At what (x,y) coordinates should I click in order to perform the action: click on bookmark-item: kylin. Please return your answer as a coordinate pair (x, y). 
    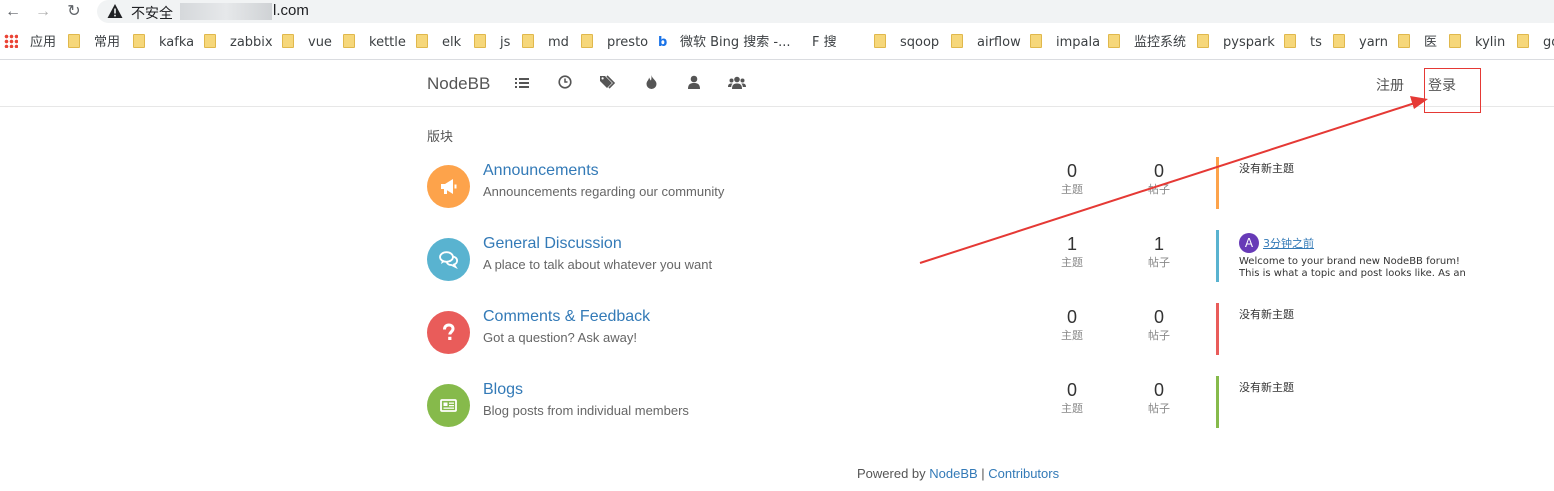
    Looking at the image, I should click on (1477, 43).